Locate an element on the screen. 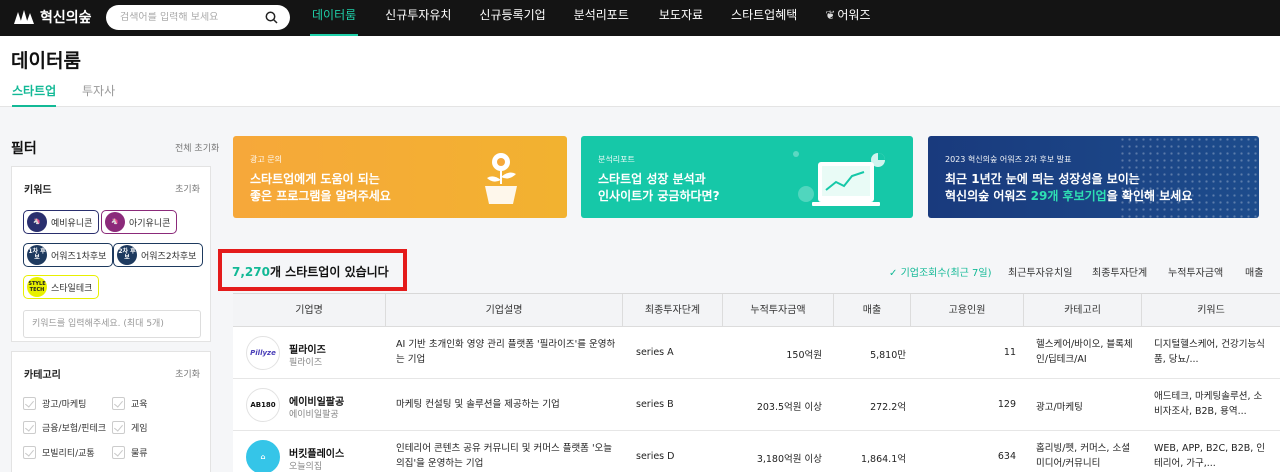 Image resolution: width=1280 pixels, height=472 pixels. column-header-company: 기업명 is located at coordinates (309, 310).